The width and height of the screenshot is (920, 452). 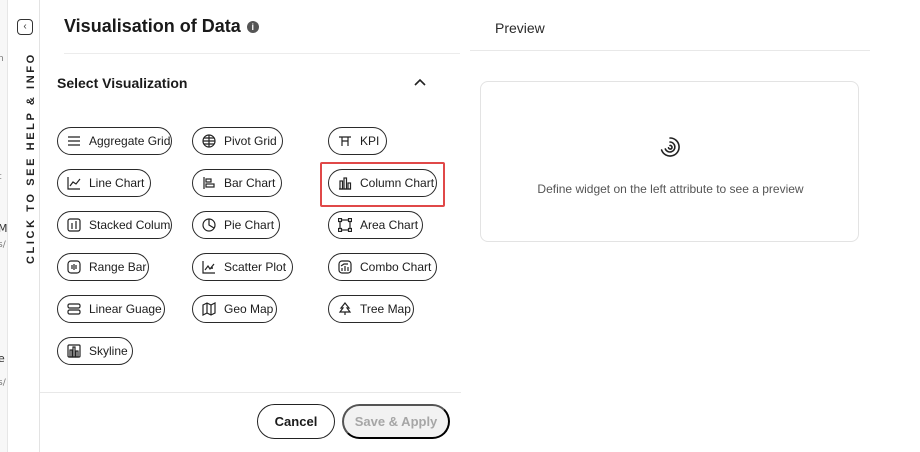 I want to click on range-bar-icon, so click(x=74, y=267).